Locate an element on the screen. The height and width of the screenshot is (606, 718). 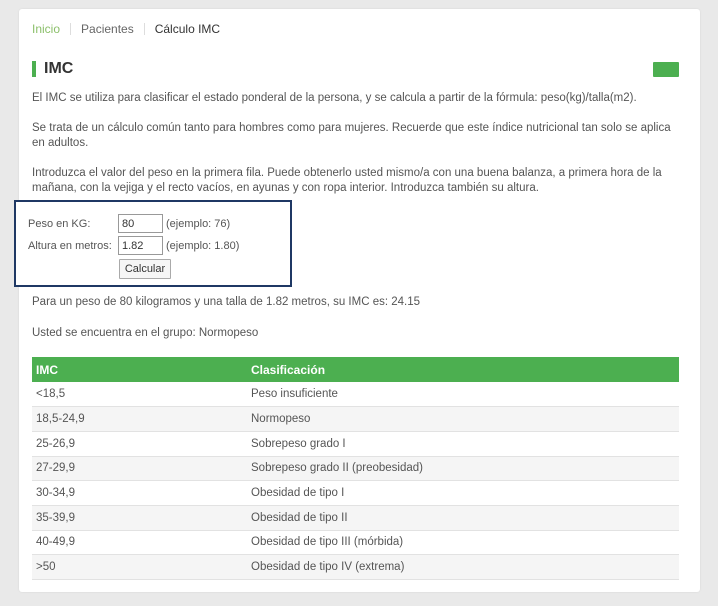
table-row: 30-34,9 Obesidad de tipo I is located at coordinates (355, 493).